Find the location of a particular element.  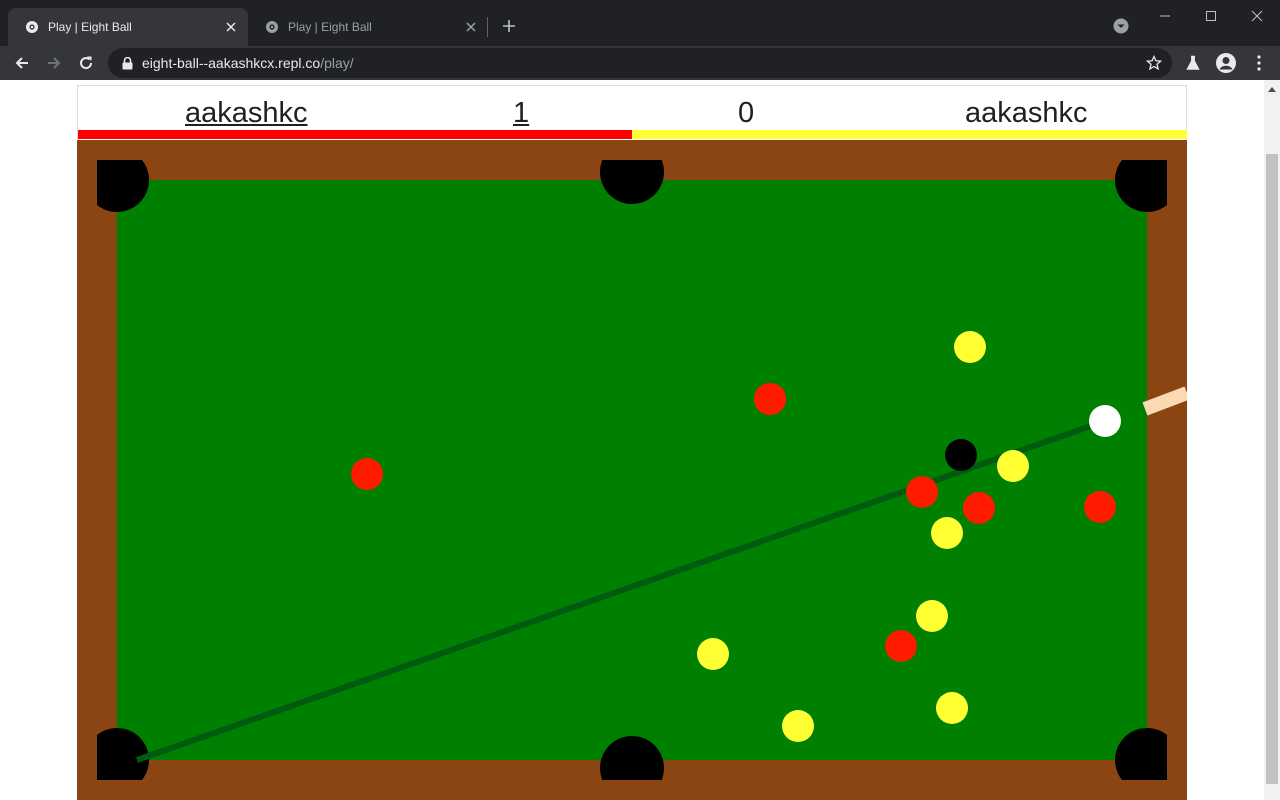

page-scrollbar is located at coordinates (1272, 440).